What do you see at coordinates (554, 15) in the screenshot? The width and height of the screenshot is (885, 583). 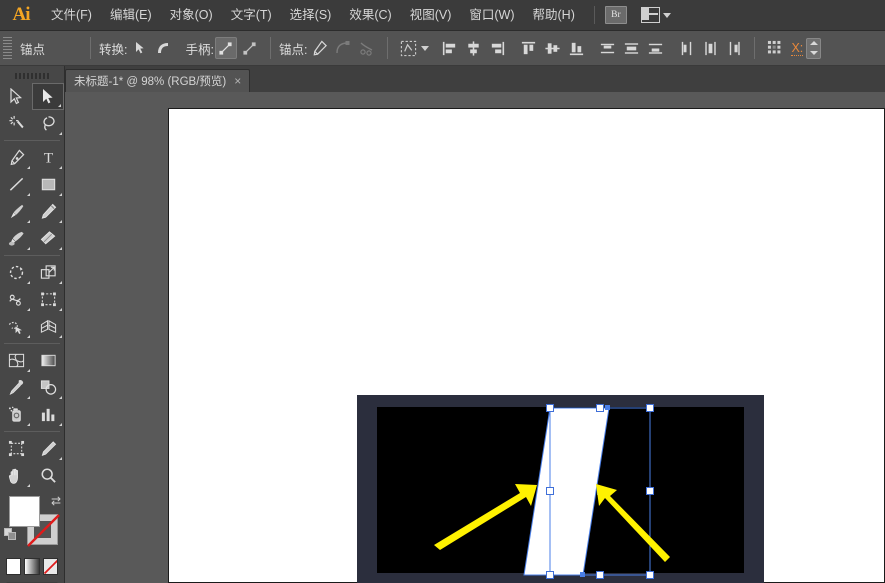 I see `menu-help: 帮助(H)` at bounding box center [554, 15].